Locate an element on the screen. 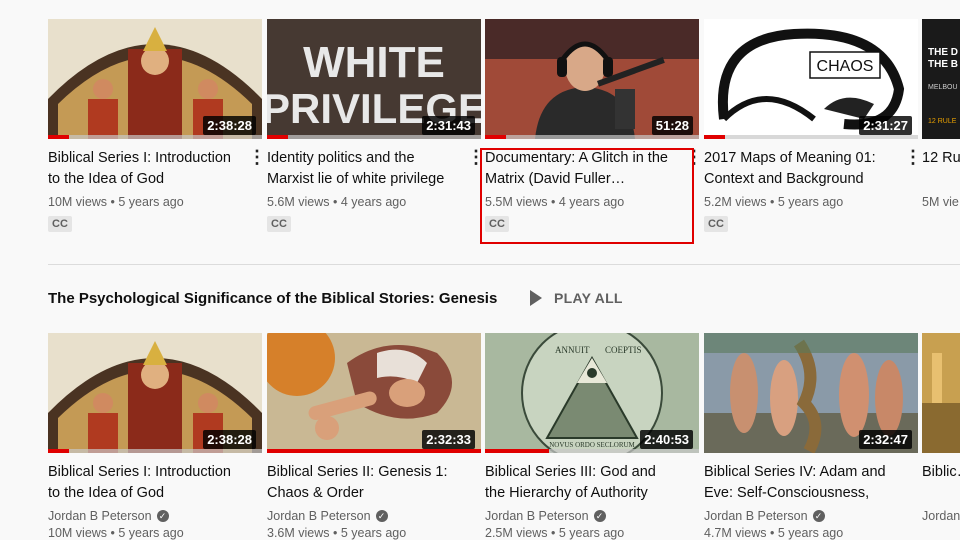  section-divider is located at coordinates (504, 264).